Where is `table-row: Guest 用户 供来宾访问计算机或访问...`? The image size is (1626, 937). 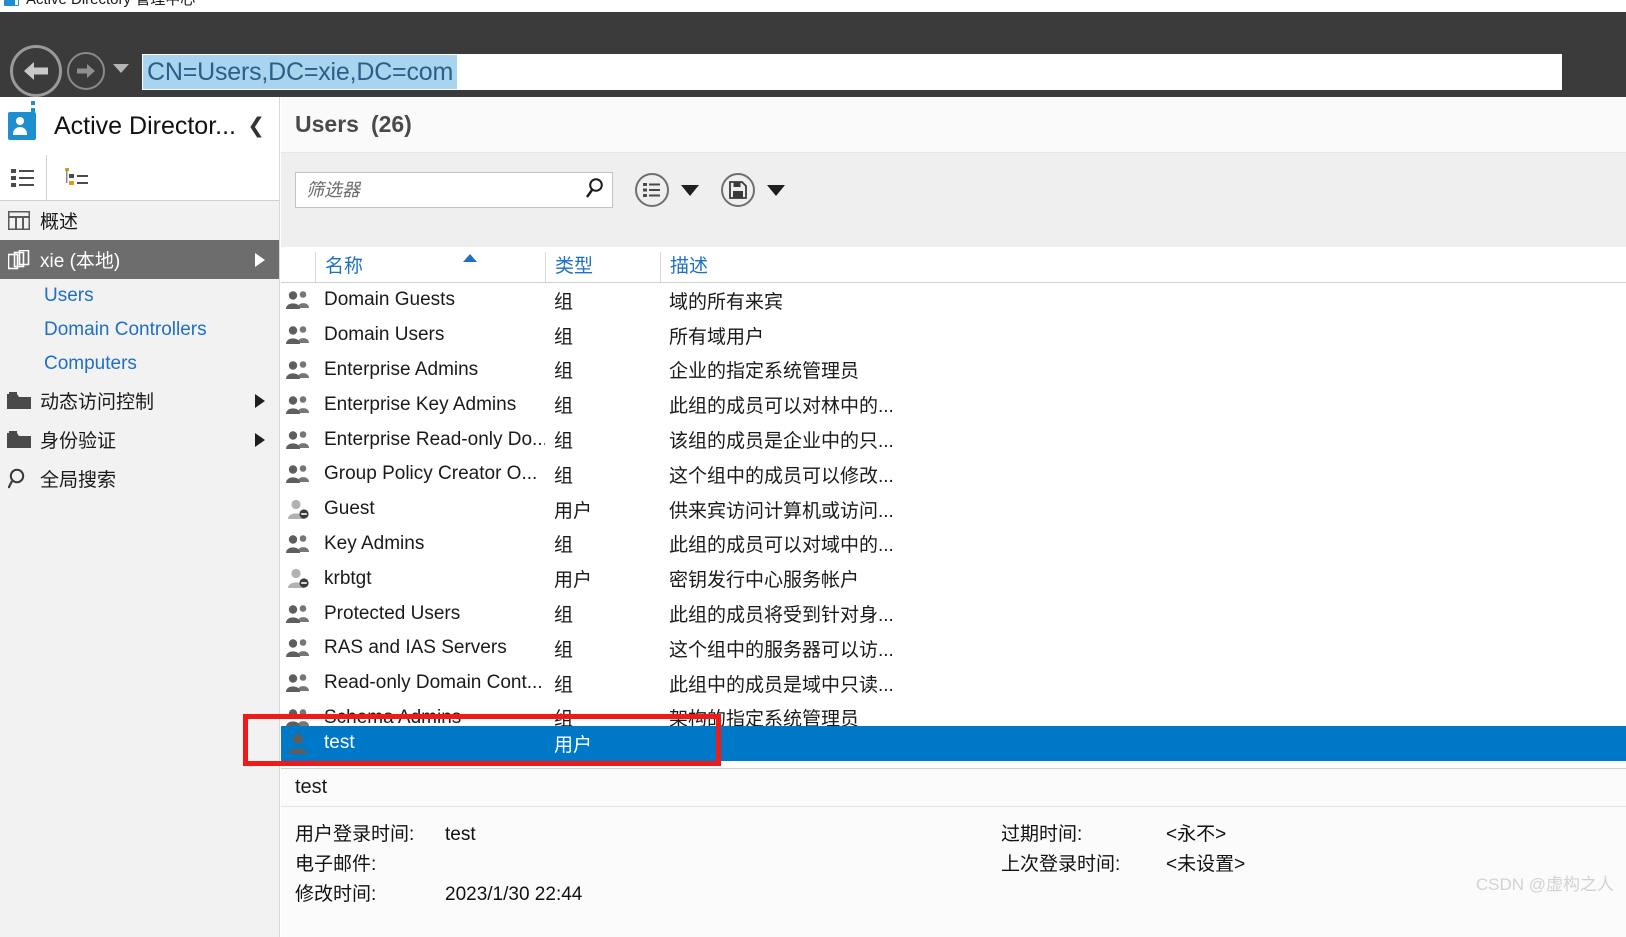
table-row: Guest 用户 供来宾访问计算机或访问... is located at coordinates (953, 509).